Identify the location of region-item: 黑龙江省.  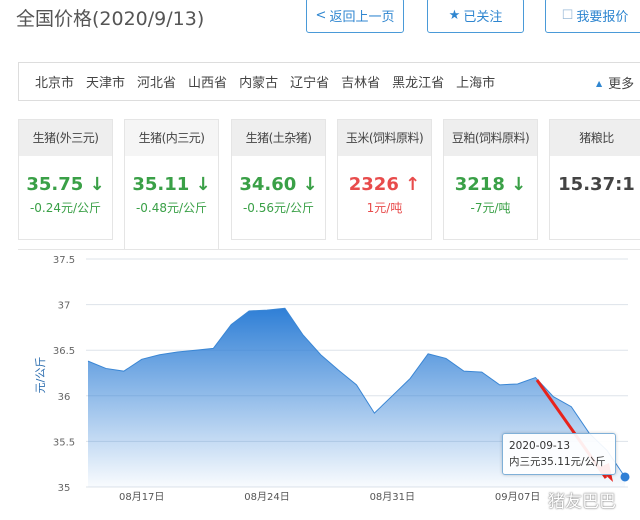
(418, 81).